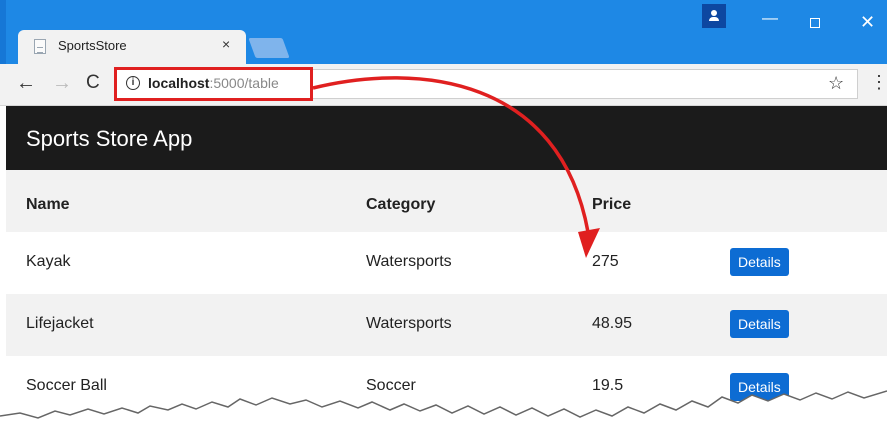  I want to click on row-name: Lifejacket, so click(60, 323).